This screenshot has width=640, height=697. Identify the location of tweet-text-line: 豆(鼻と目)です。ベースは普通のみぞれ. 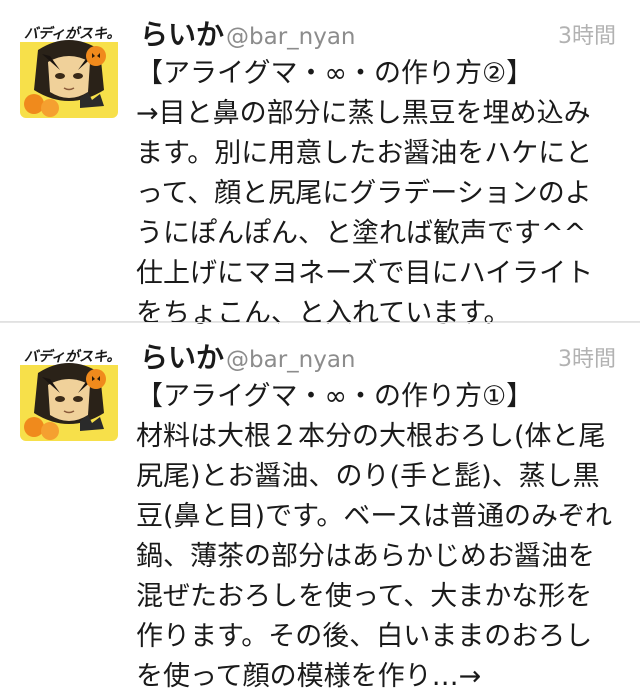
(374, 516).